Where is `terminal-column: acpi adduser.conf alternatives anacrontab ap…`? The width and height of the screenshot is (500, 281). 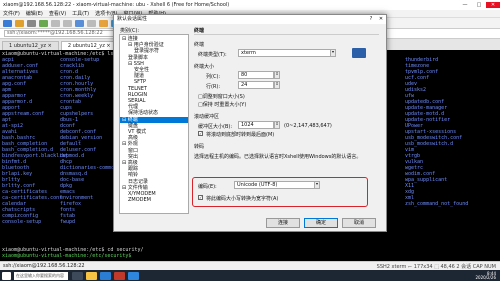 terminal-column: acpi adduser.conf alternatives anacrontab ap… is located at coordinates (35, 141).